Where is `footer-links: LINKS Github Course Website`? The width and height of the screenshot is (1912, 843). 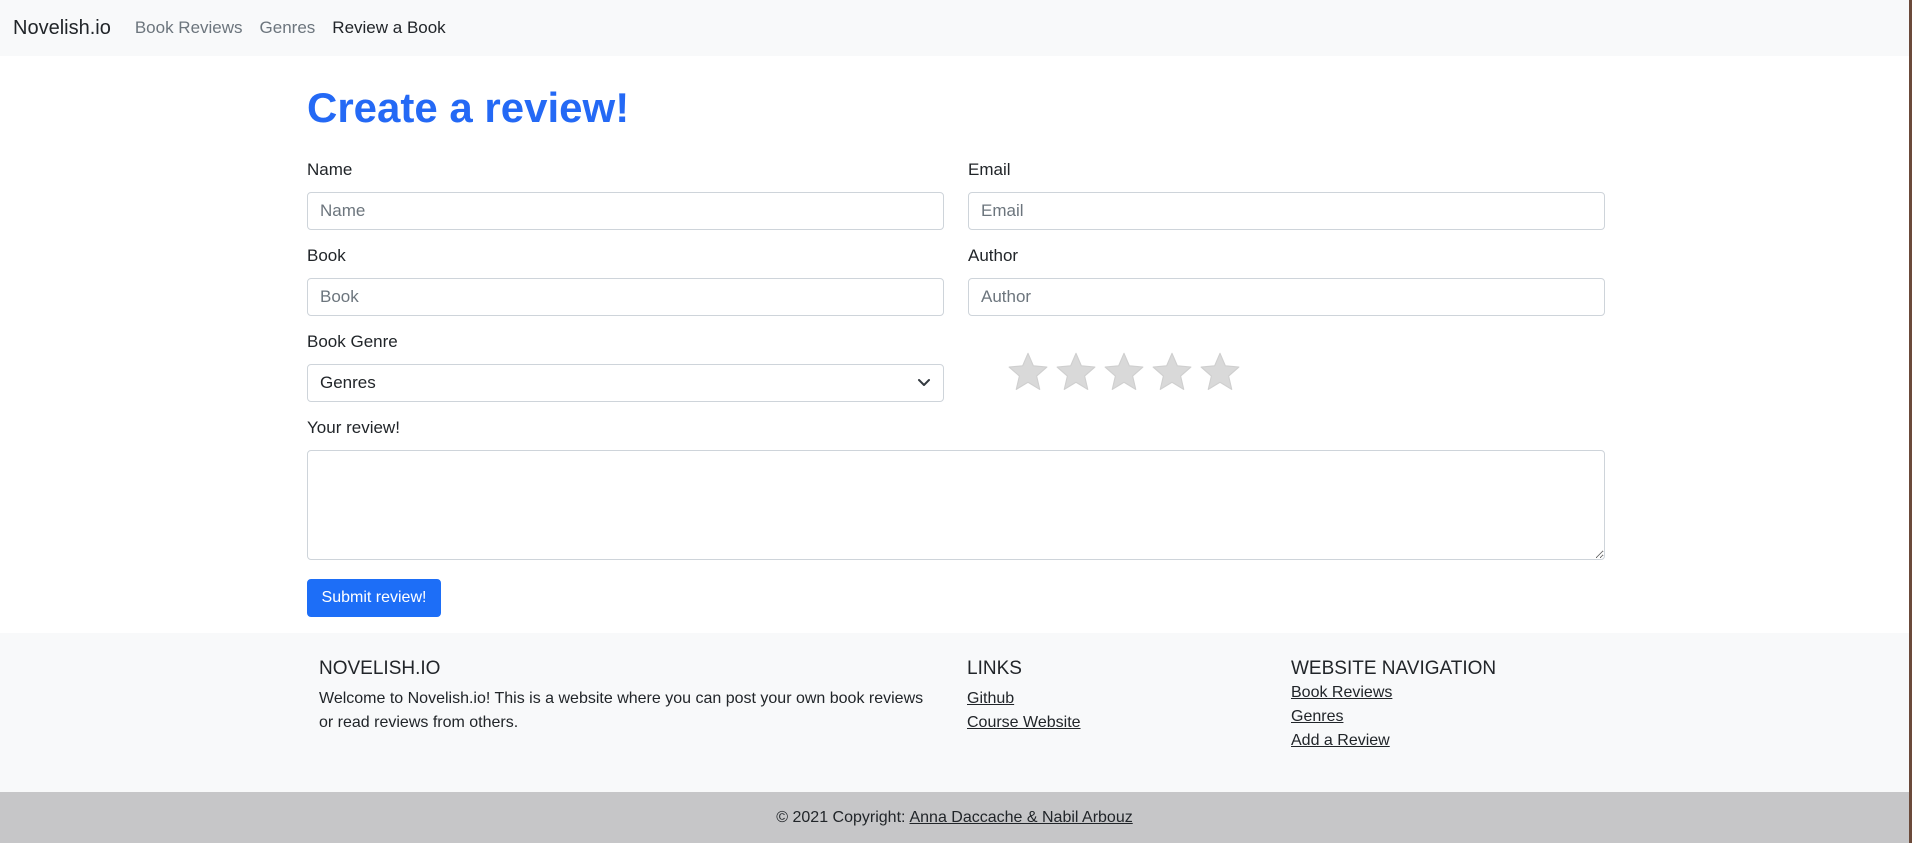 footer-links: LINKS Github Course Website is located at coordinates (1024, 696).